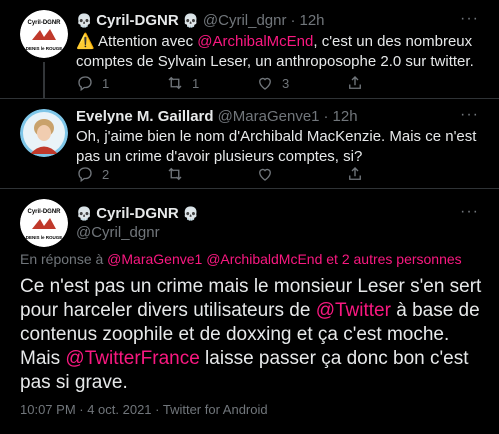 The image size is (499, 434). Describe the element at coordinates (249, 188) in the screenshot. I see `divider` at that location.